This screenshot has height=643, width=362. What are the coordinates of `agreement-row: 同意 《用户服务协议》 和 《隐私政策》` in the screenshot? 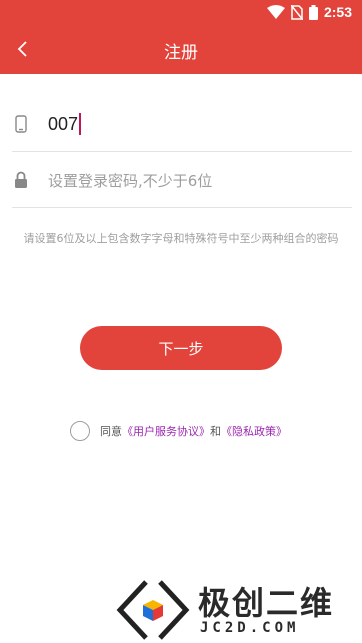 It's located at (178, 431).